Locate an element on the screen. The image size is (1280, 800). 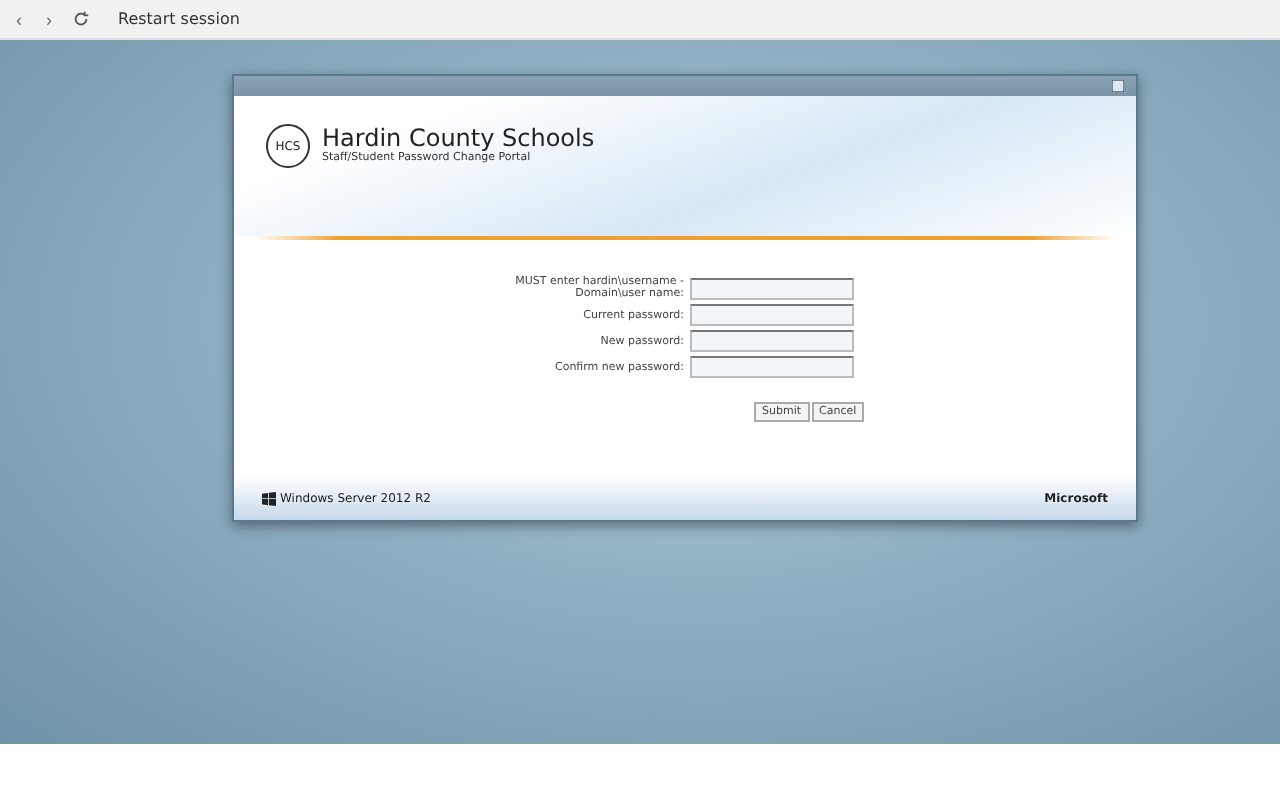
window-icon is located at coordinates (1118, 86).